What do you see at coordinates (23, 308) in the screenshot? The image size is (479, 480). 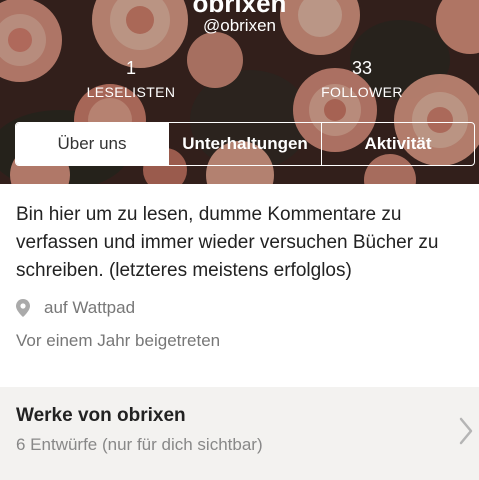 I see `map-pin-icon` at bounding box center [23, 308].